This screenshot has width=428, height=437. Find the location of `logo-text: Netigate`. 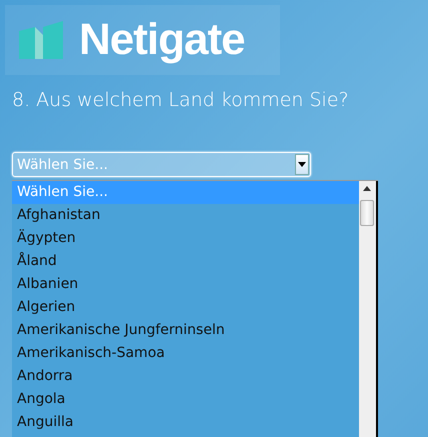

logo-text: Netigate is located at coordinates (162, 40).